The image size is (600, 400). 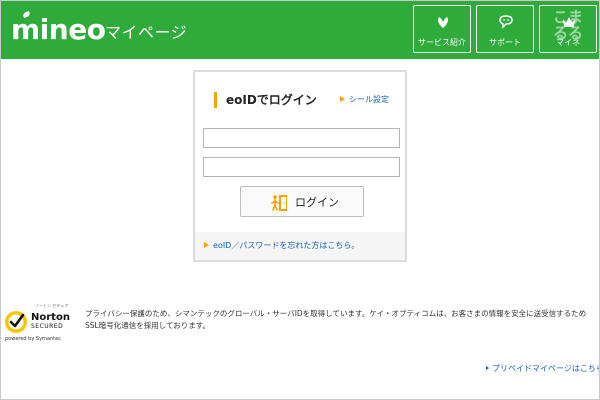 I want to click on leaf-icon, so click(x=443, y=22).